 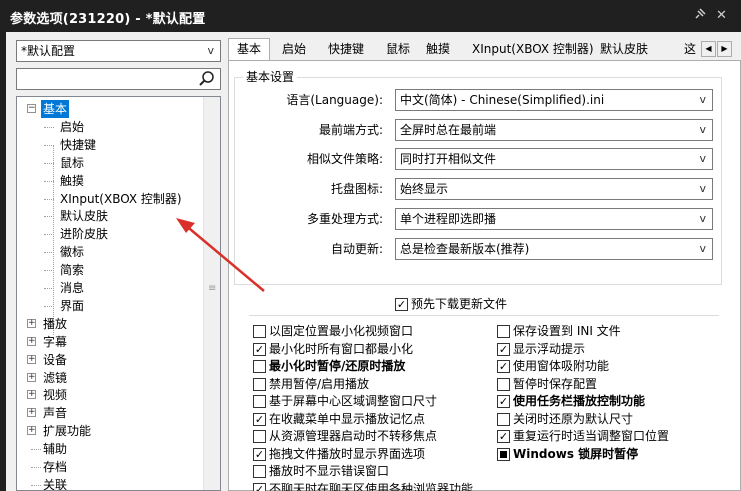 I want to click on tab: 默认皮肤, so click(x=624, y=50).